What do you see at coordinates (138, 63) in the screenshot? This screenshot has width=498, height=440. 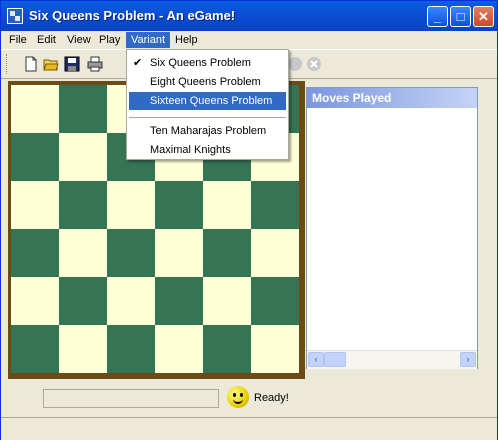 I see `checkmark-icon: ✔` at bounding box center [138, 63].